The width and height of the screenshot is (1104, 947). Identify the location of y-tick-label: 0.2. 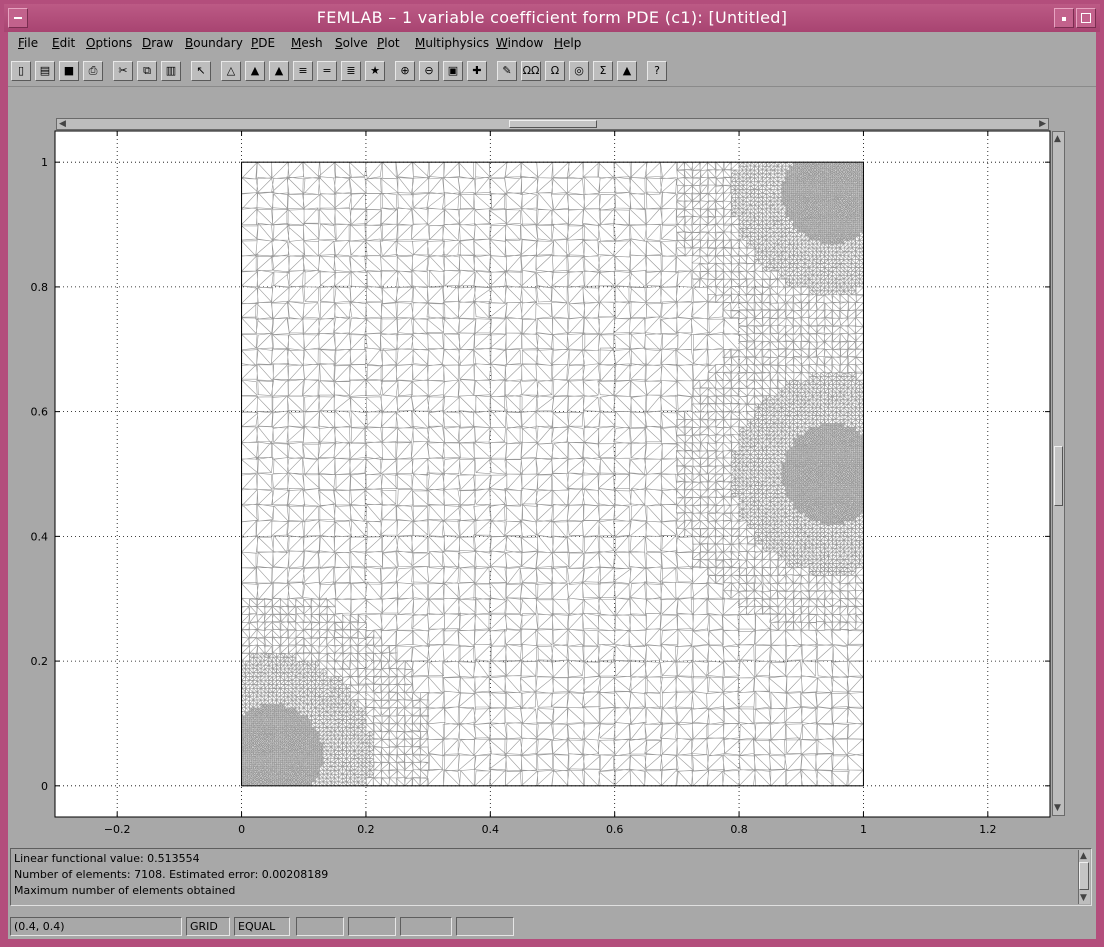
(40, 661).